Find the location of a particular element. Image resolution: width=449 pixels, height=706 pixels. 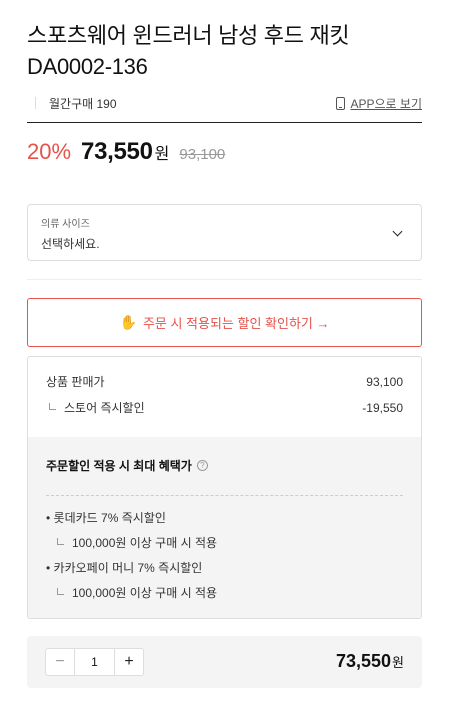

total-price-unit: 원 is located at coordinates (398, 662).